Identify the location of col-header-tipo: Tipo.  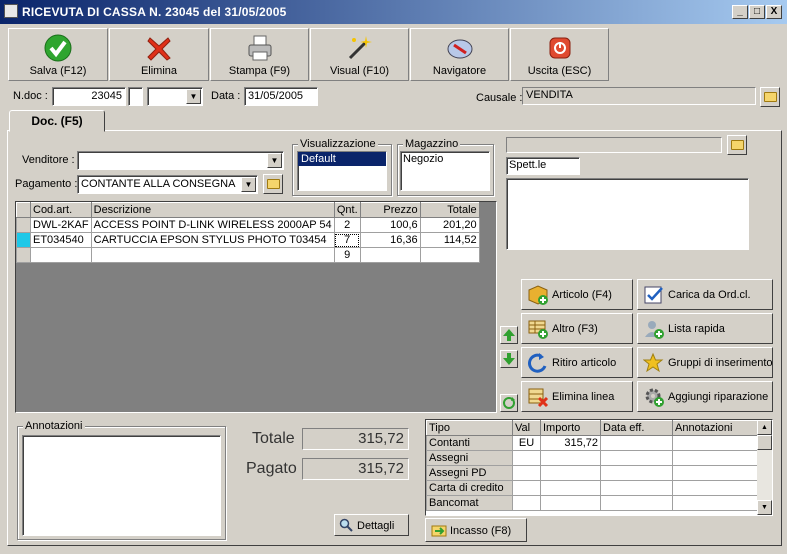
(469, 428).